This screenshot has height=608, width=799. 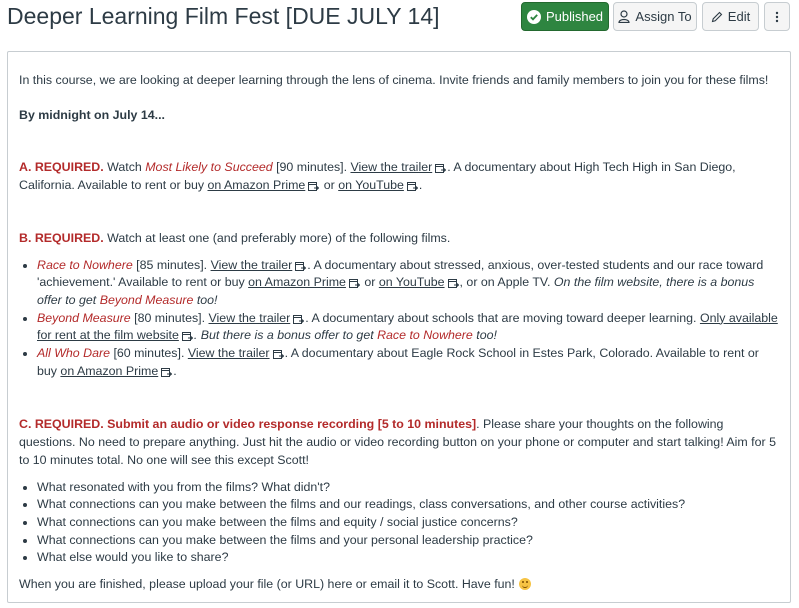 I want to click on published-button: Published, so click(x=565, y=16).